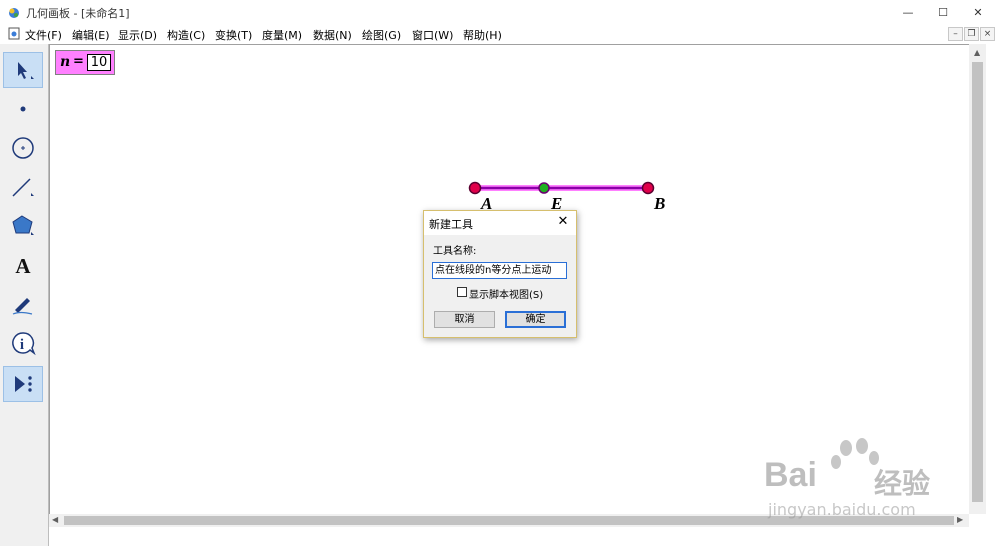 Image resolution: width=1000 pixels, height=546 pixels. What do you see at coordinates (500, 12) in the screenshot?
I see `title-bar: 几何画板 - [未命名1] — ☐ ✕` at bounding box center [500, 12].